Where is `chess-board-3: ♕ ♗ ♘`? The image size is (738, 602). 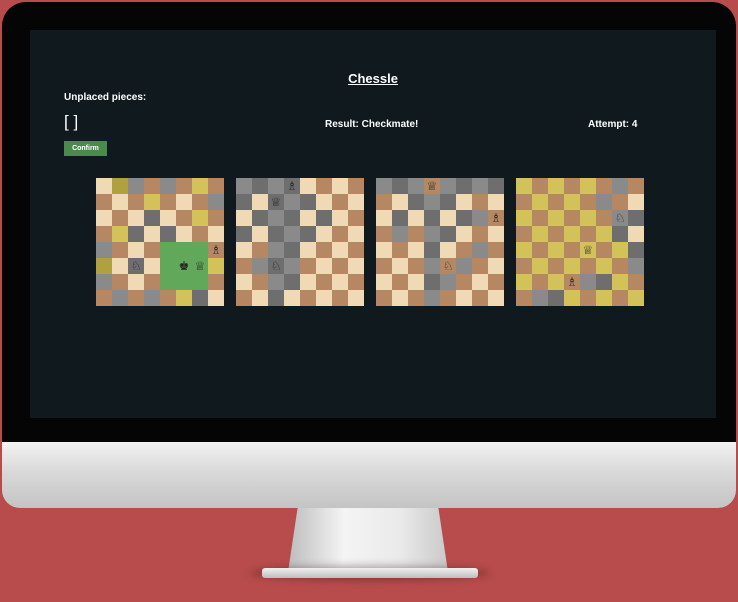
chess-board-3: ♕ ♗ ♘ is located at coordinates (440, 242).